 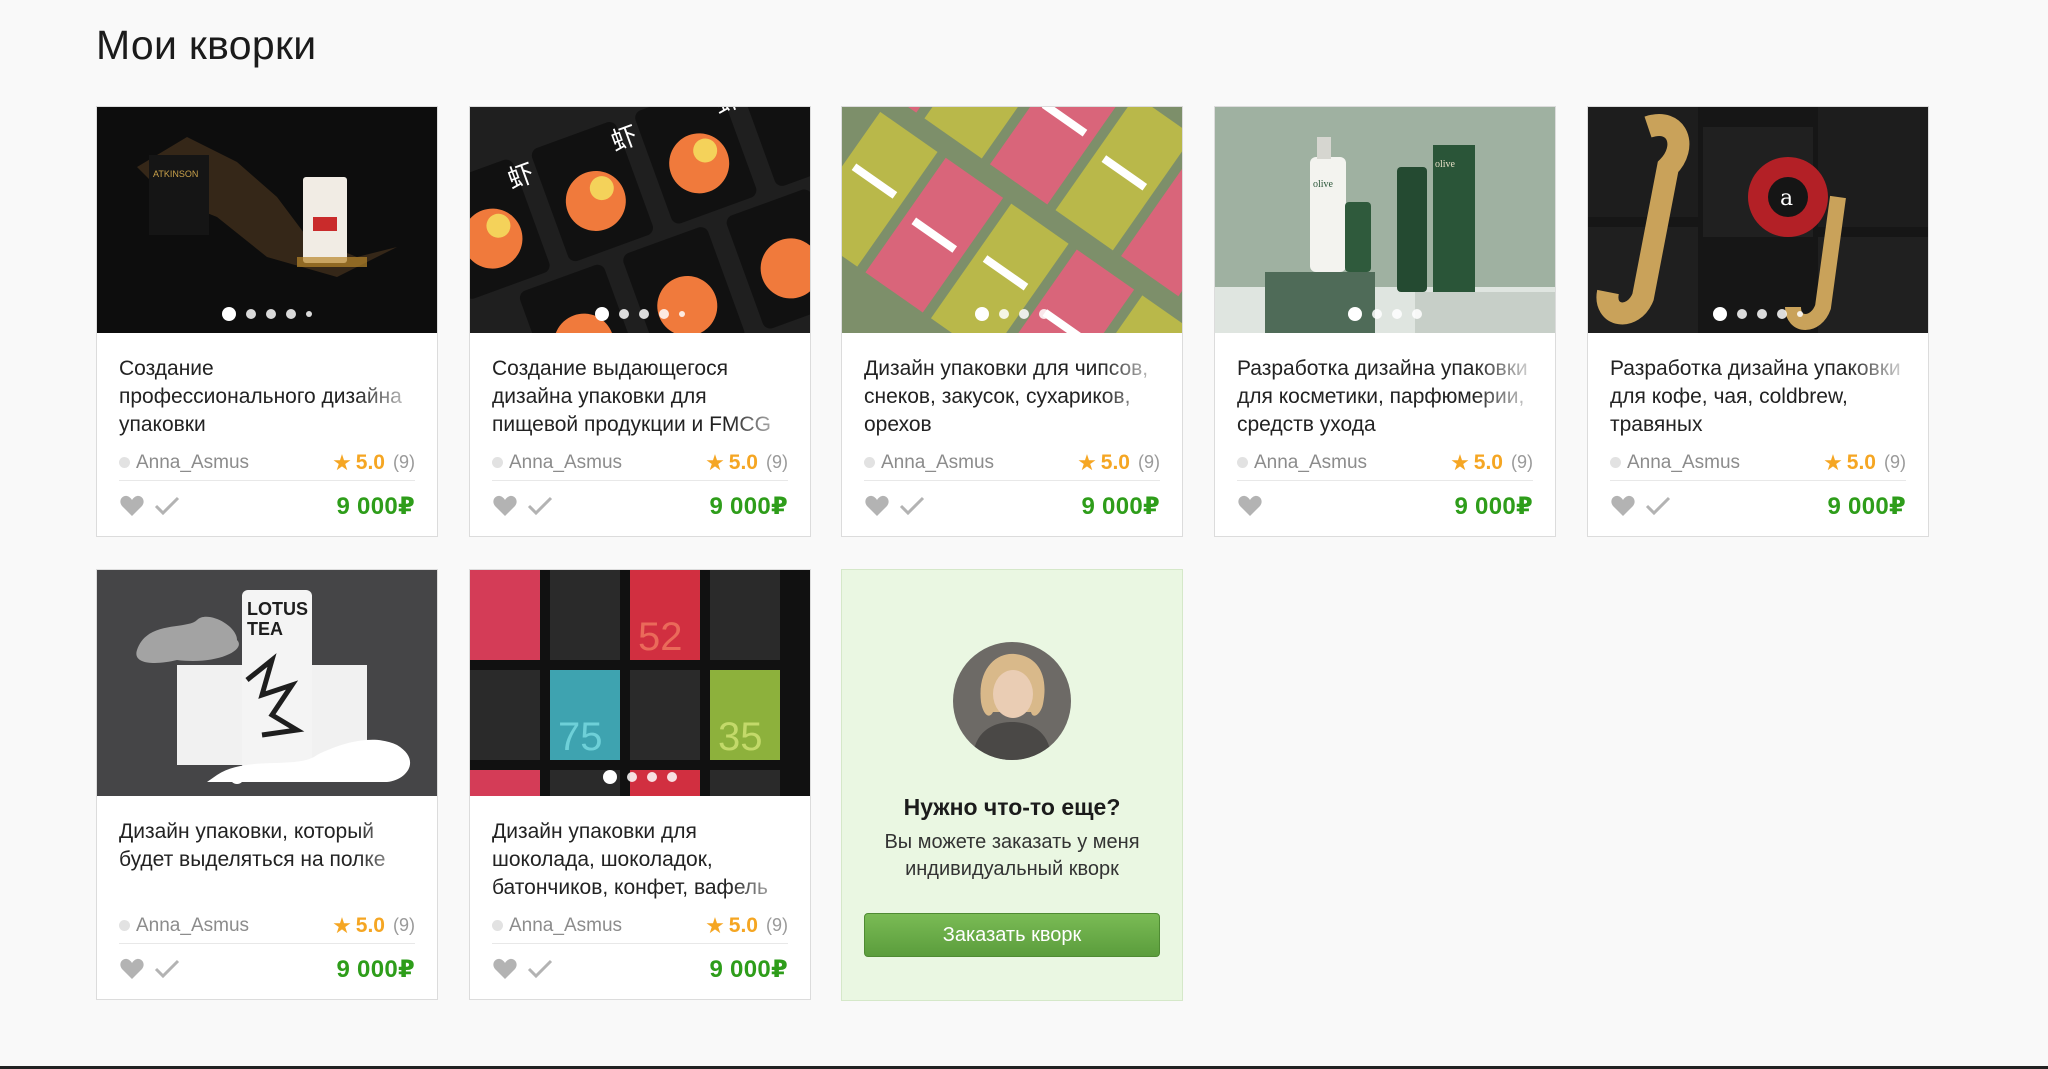 I want to click on card-thumbnail: LOTUS TEA, so click(x=267, y=683).